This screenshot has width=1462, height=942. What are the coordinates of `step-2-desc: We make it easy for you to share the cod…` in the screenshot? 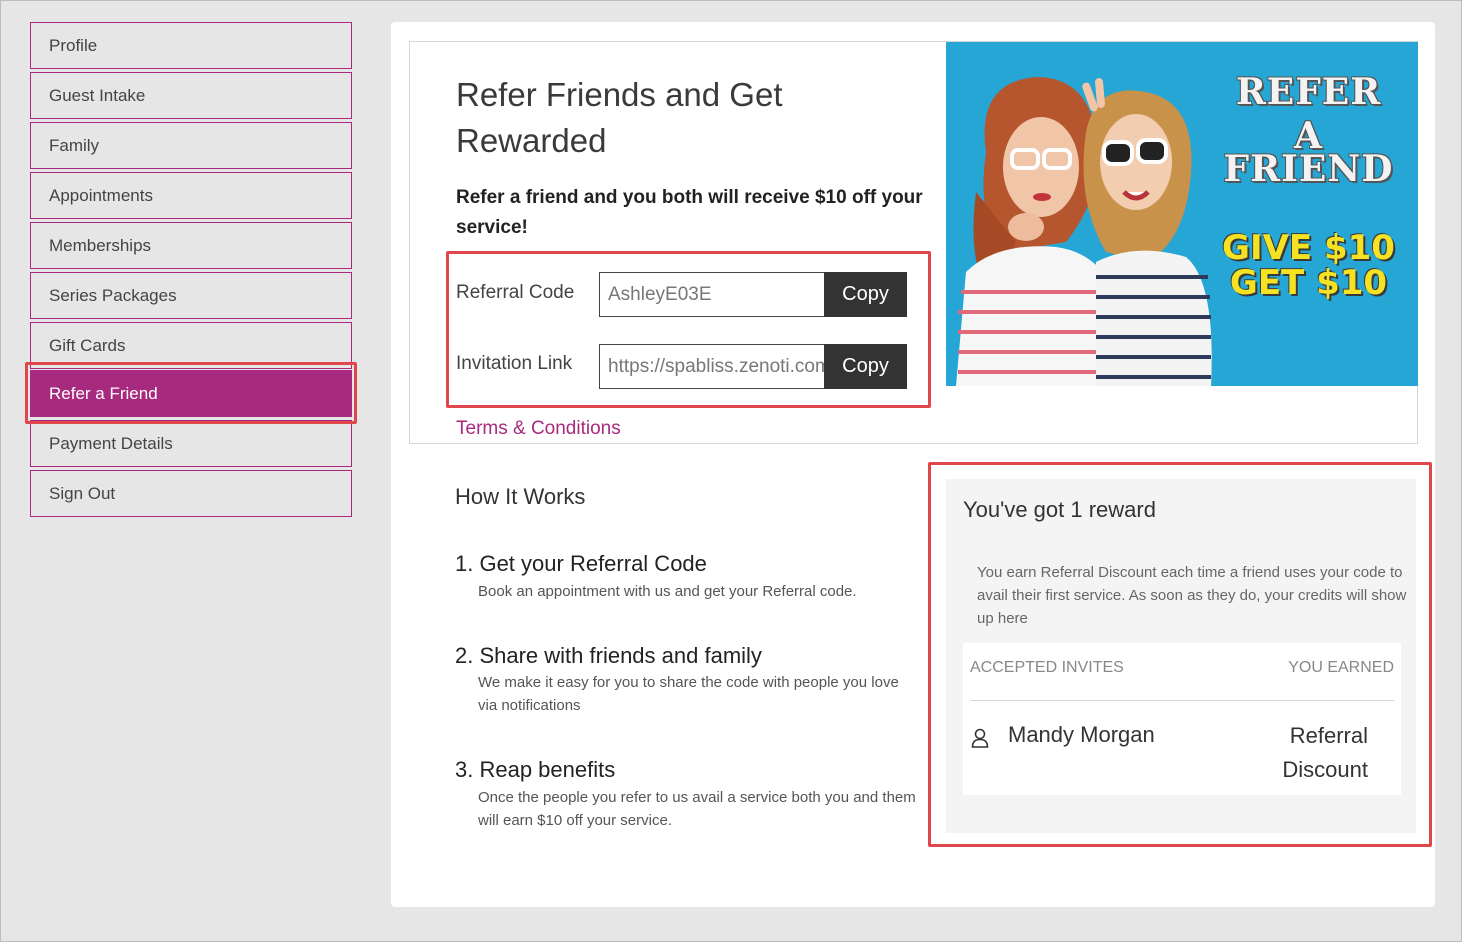 It's located at (688, 694).